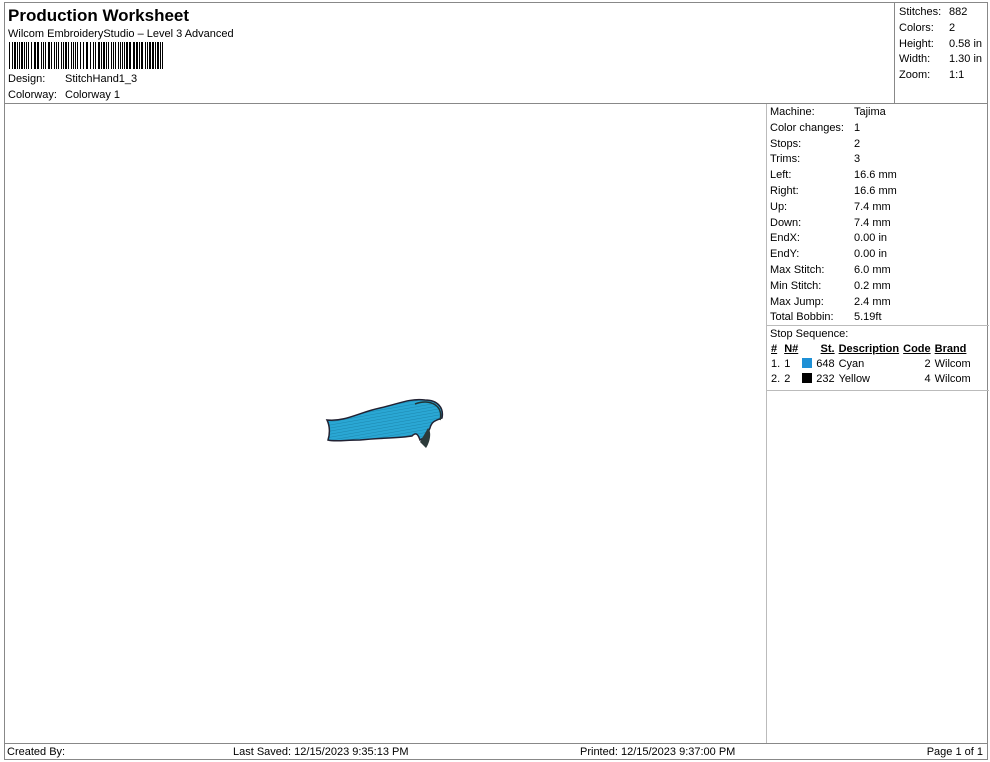 The height and width of the screenshot is (762, 990). Describe the element at coordinates (833, 175) in the screenshot. I see `detail-row: Left: 16.6 mm` at that location.